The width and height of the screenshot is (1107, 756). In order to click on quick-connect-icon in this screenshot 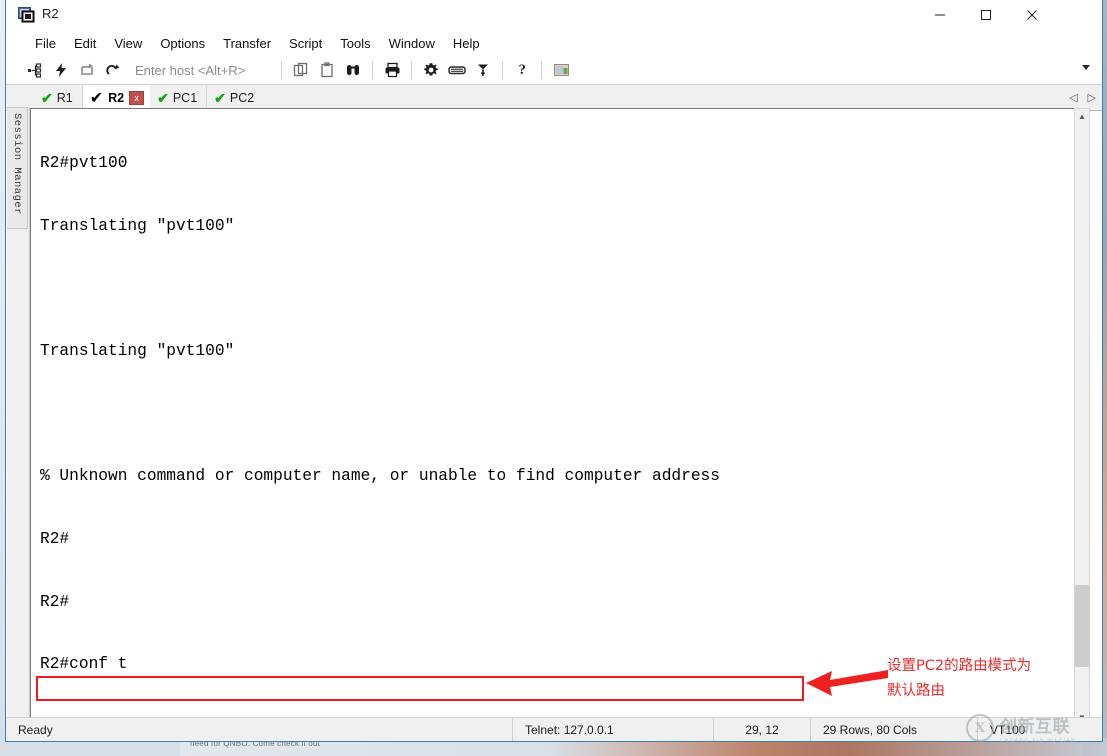, I will do `click(61, 70)`.